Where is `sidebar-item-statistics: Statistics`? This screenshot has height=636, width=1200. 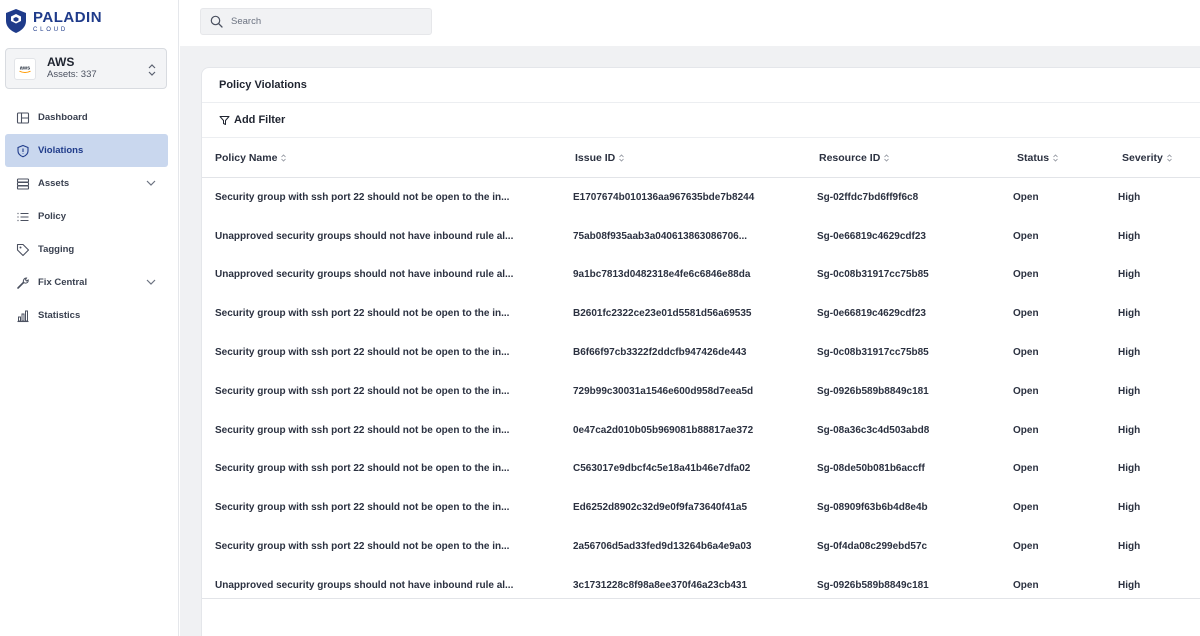
sidebar-item-statistics: Statistics is located at coordinates (86, 315).